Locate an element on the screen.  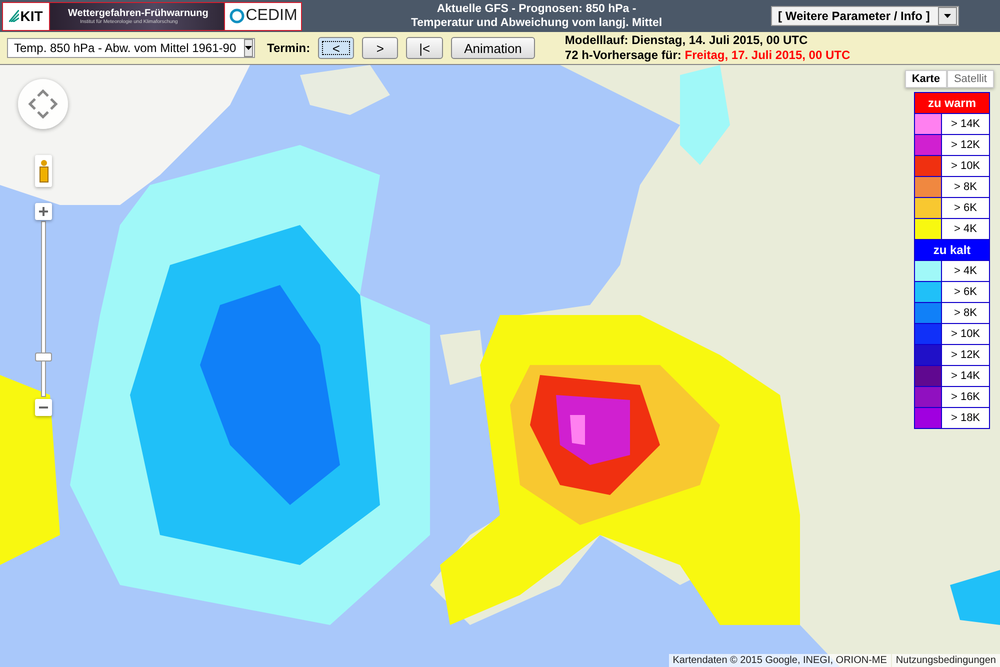
parameter-select: Temp. 850 hPa - Abw. vom Mittel 1961-90 is located at coordinates (131, 48).